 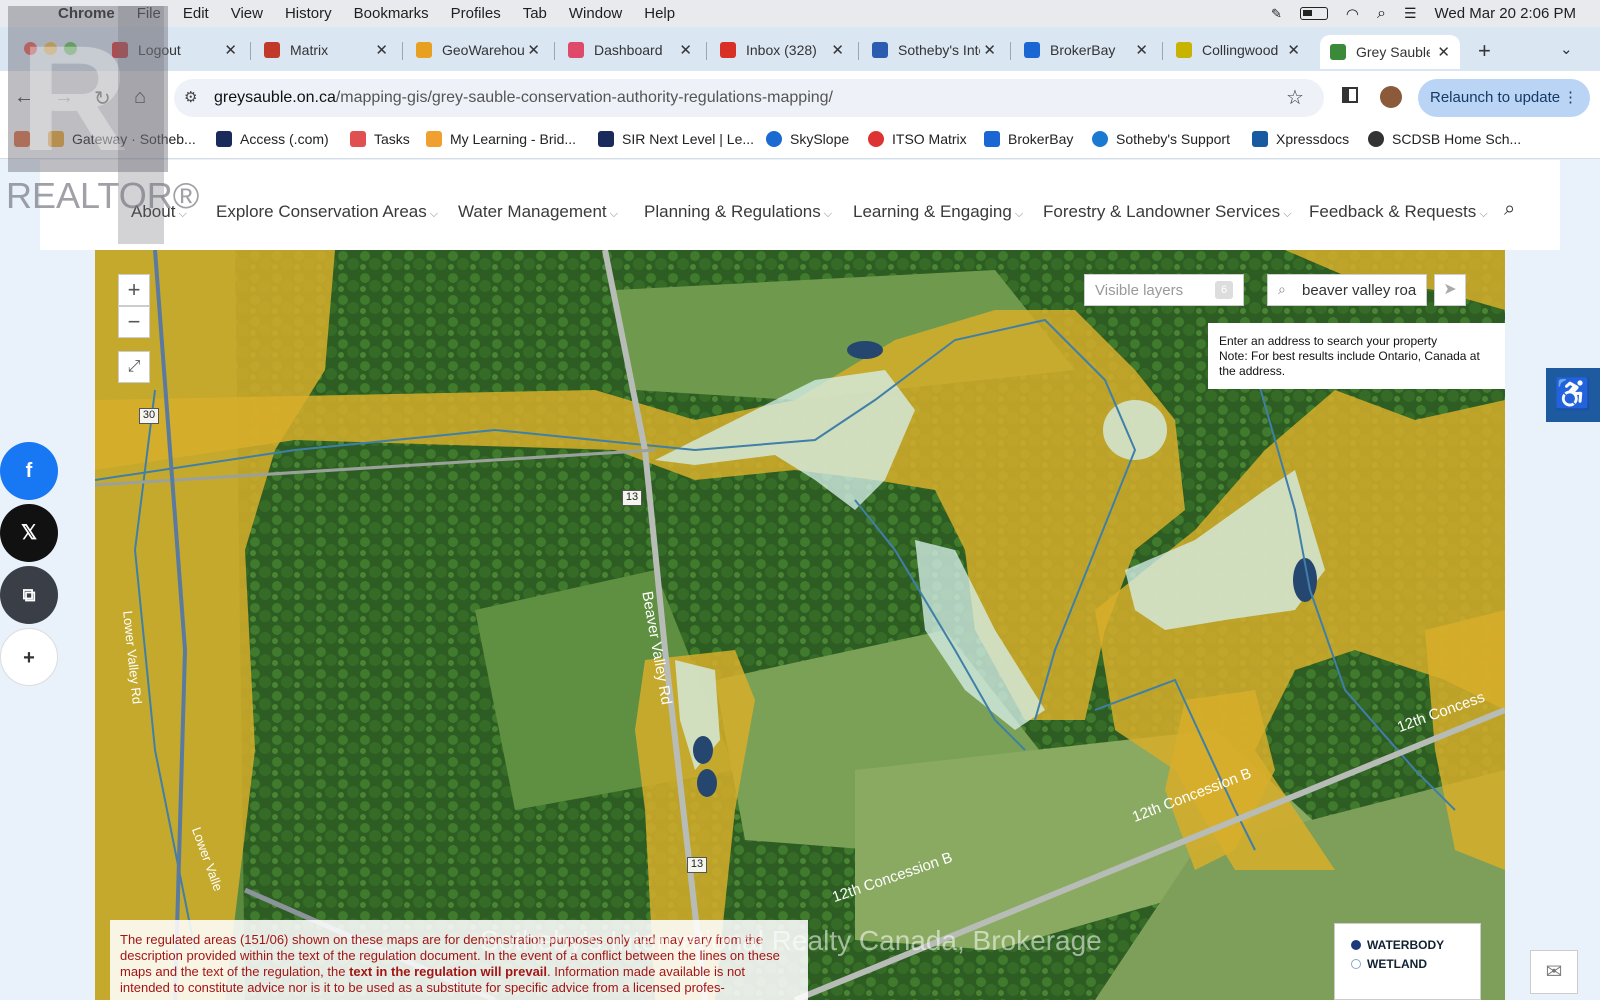 I want to click on fullscreen-button: ⤢, so click(x=134, y=367).